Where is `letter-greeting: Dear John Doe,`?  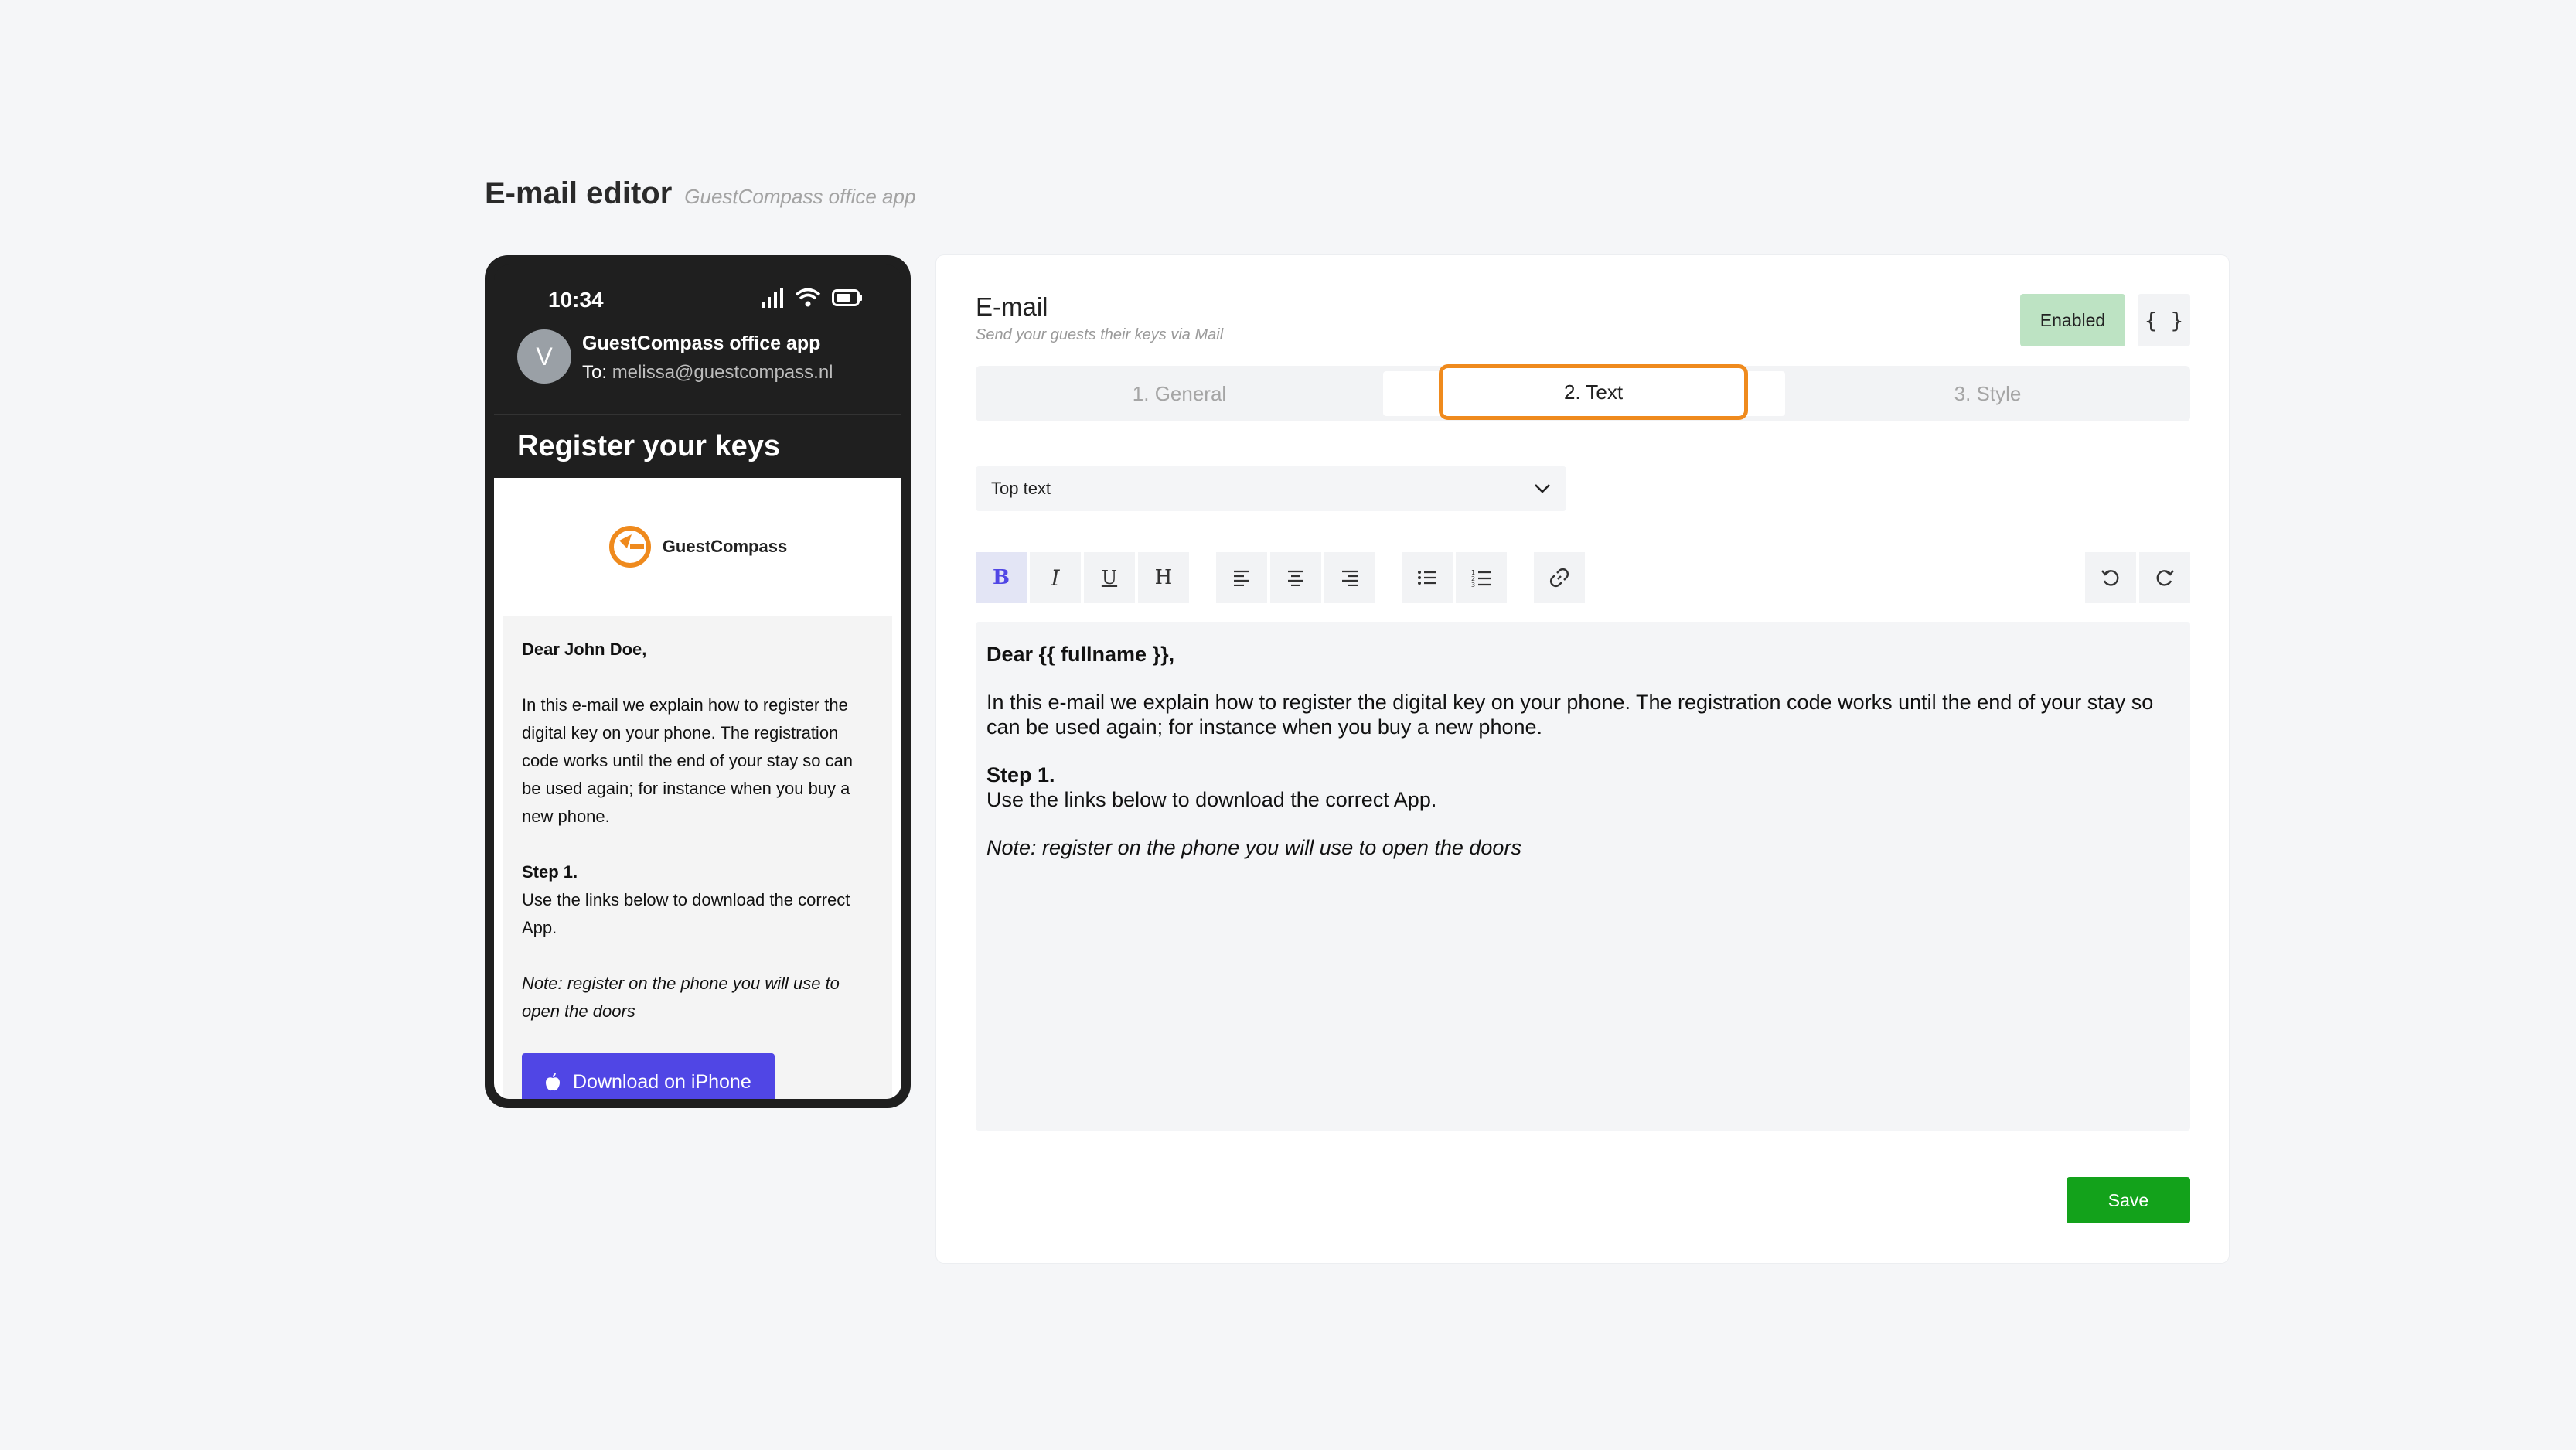 letter-greeting: Dear John Doe, is located at coordinates (584, 649).